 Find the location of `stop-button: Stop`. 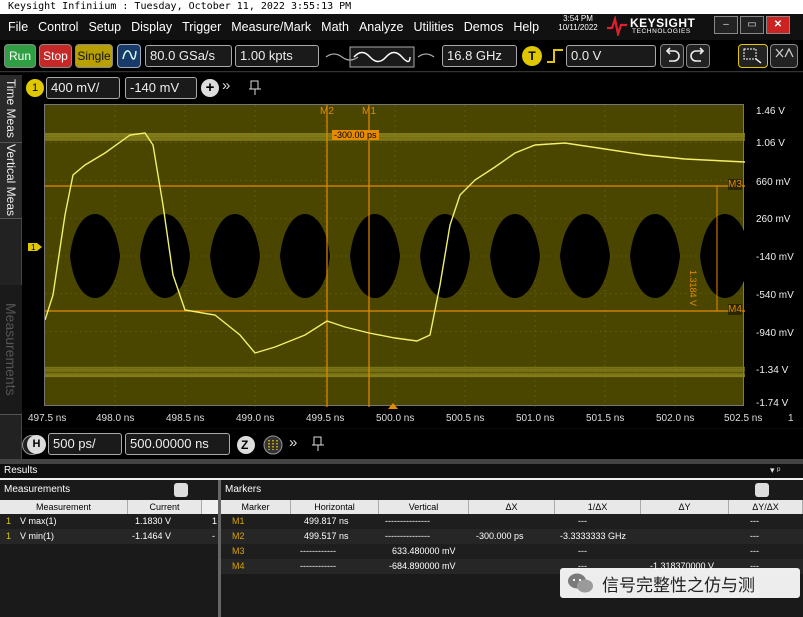

stop-button: Stop is located at coordinates (55, 56).